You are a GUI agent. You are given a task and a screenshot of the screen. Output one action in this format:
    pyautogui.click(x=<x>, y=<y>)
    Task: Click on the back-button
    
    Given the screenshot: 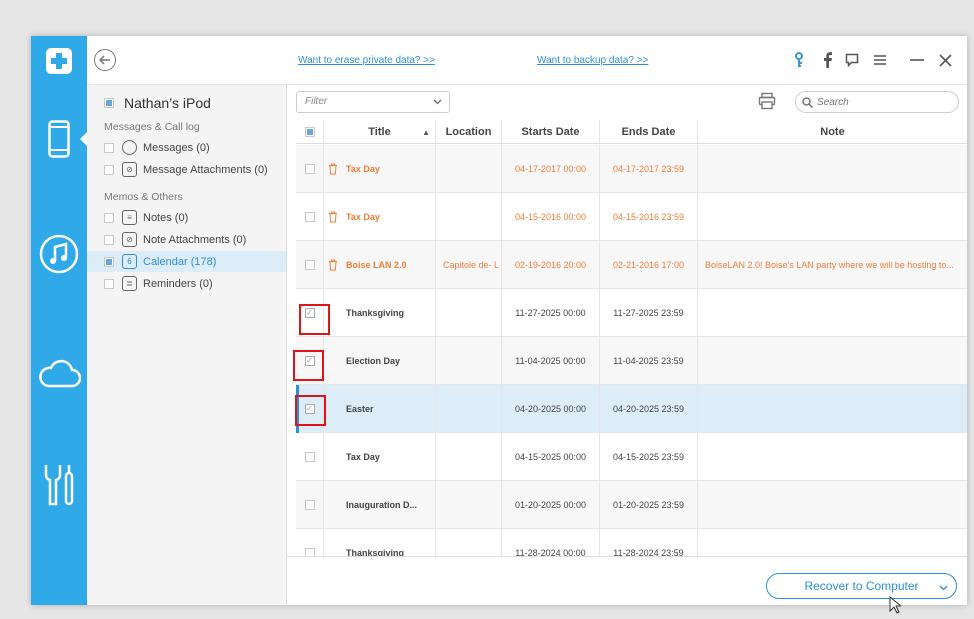 What is the action you would take?
    pyautogui.click(x=105, y=60)
    